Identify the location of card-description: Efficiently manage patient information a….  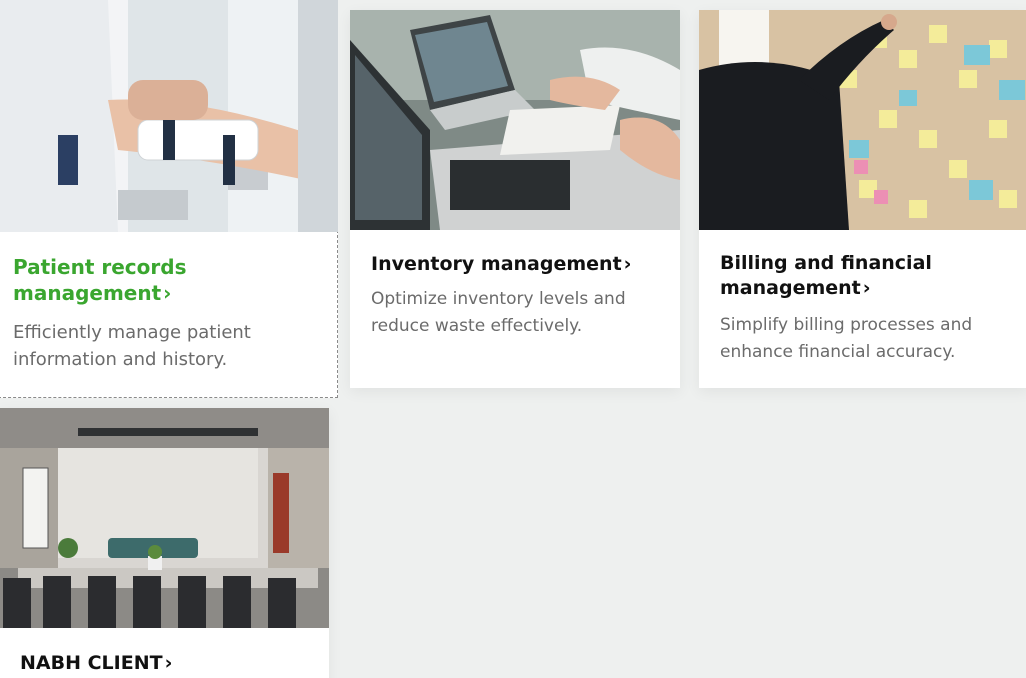
(132, 346).